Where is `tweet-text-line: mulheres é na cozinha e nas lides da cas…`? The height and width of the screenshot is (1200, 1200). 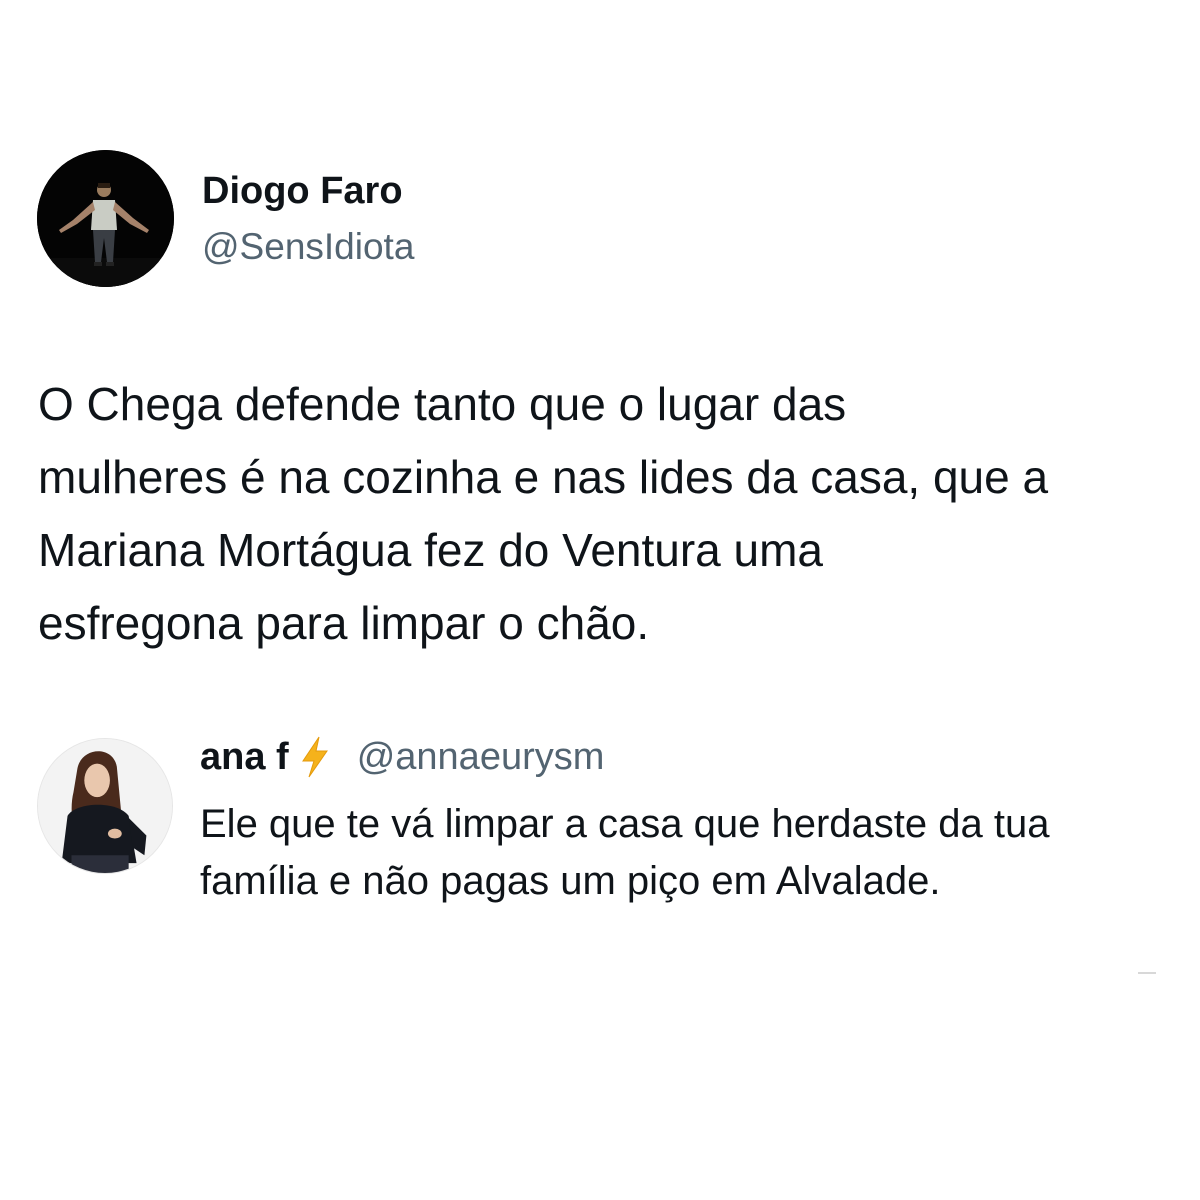 tweet-text-line: mulheres é na cozinha e nas lides da cas… is located at coordinates (543, 477).